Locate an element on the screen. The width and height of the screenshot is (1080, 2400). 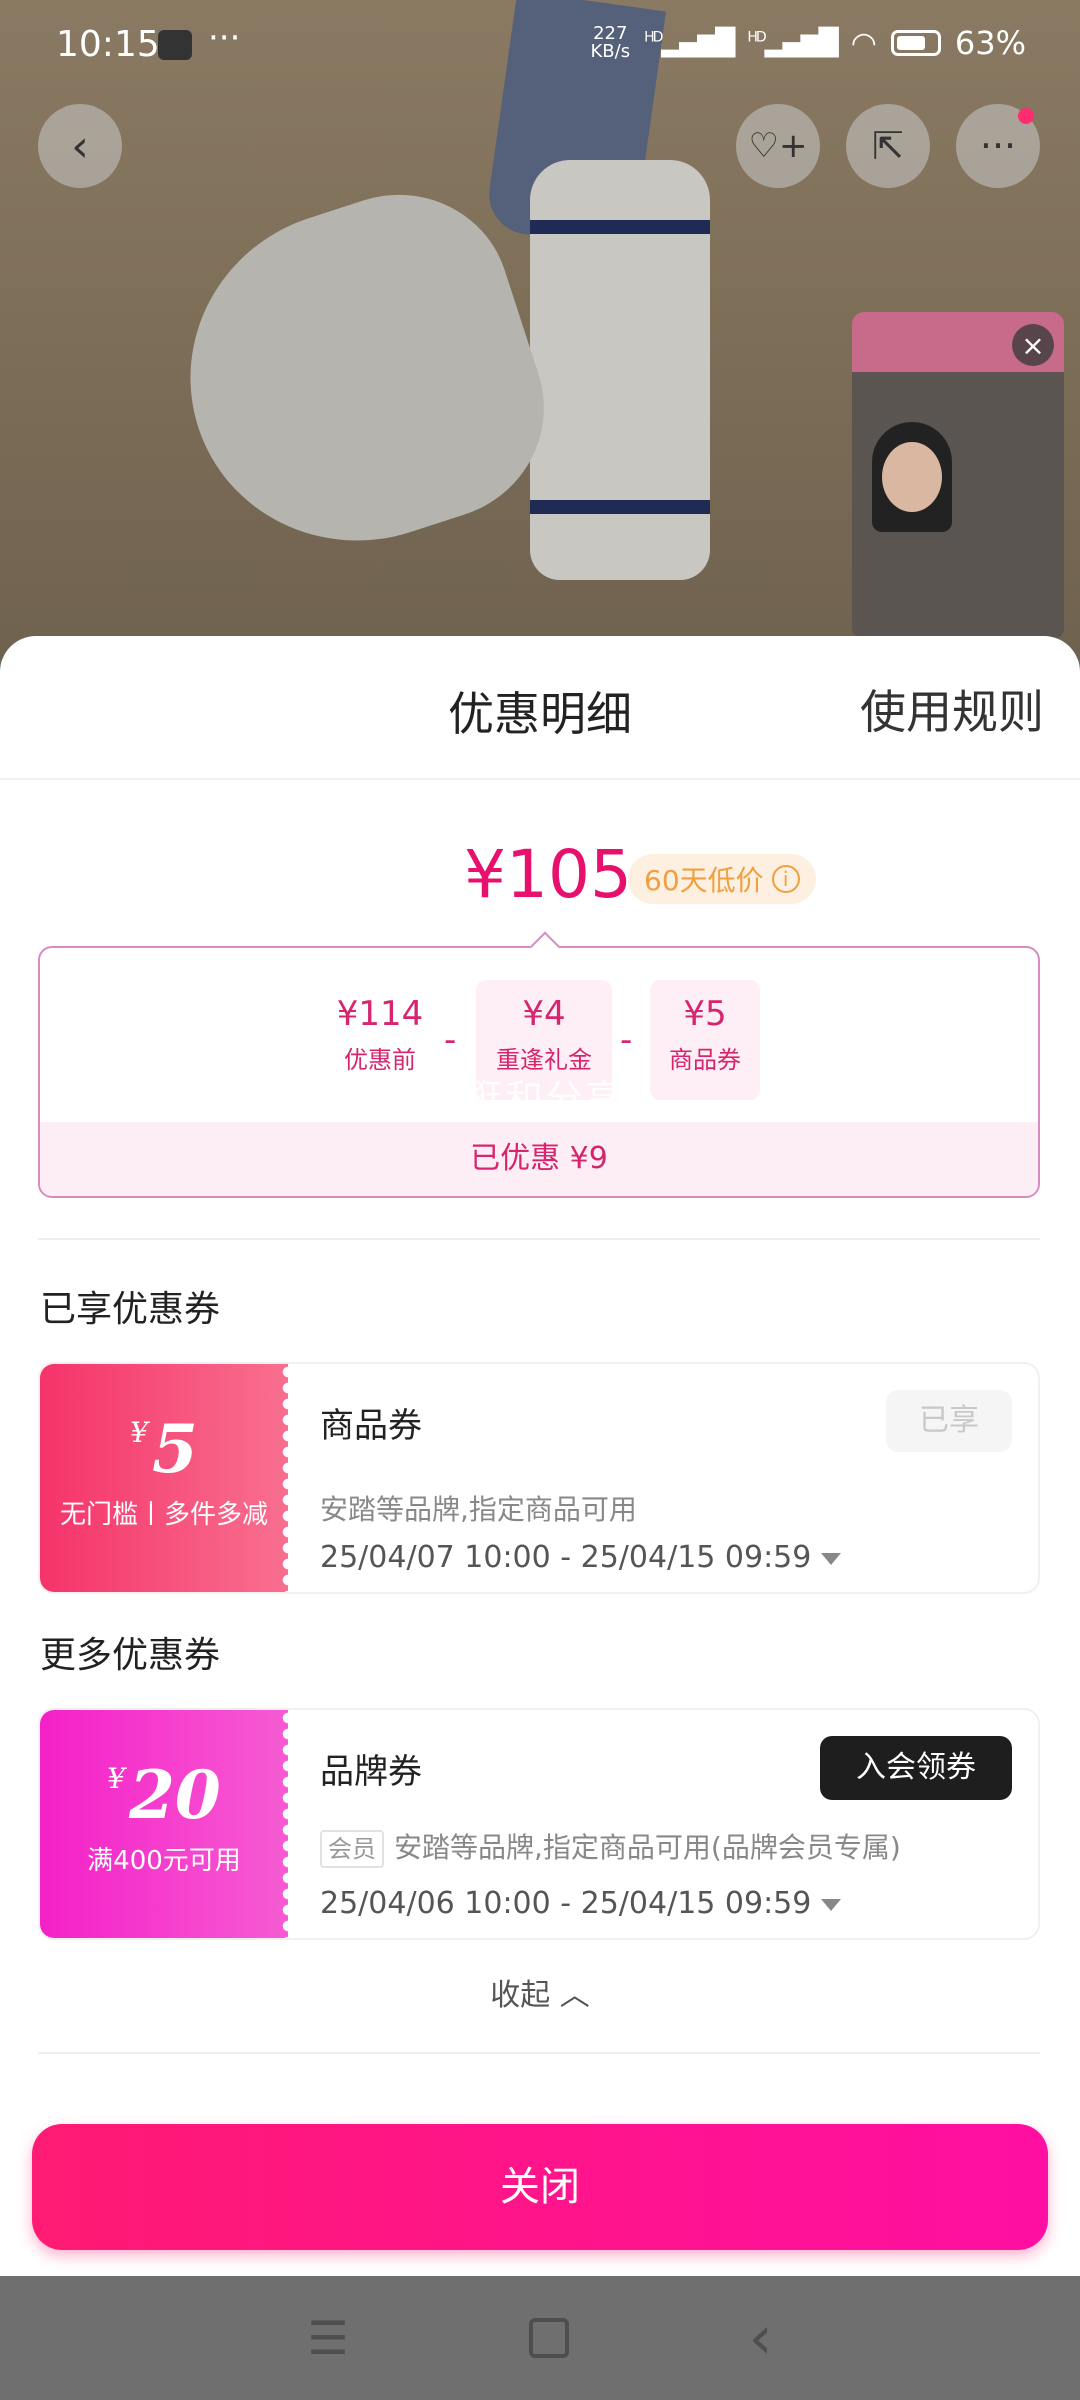
total-discount: 已优惠 ¥9 is located at coordinates (539, 1159).